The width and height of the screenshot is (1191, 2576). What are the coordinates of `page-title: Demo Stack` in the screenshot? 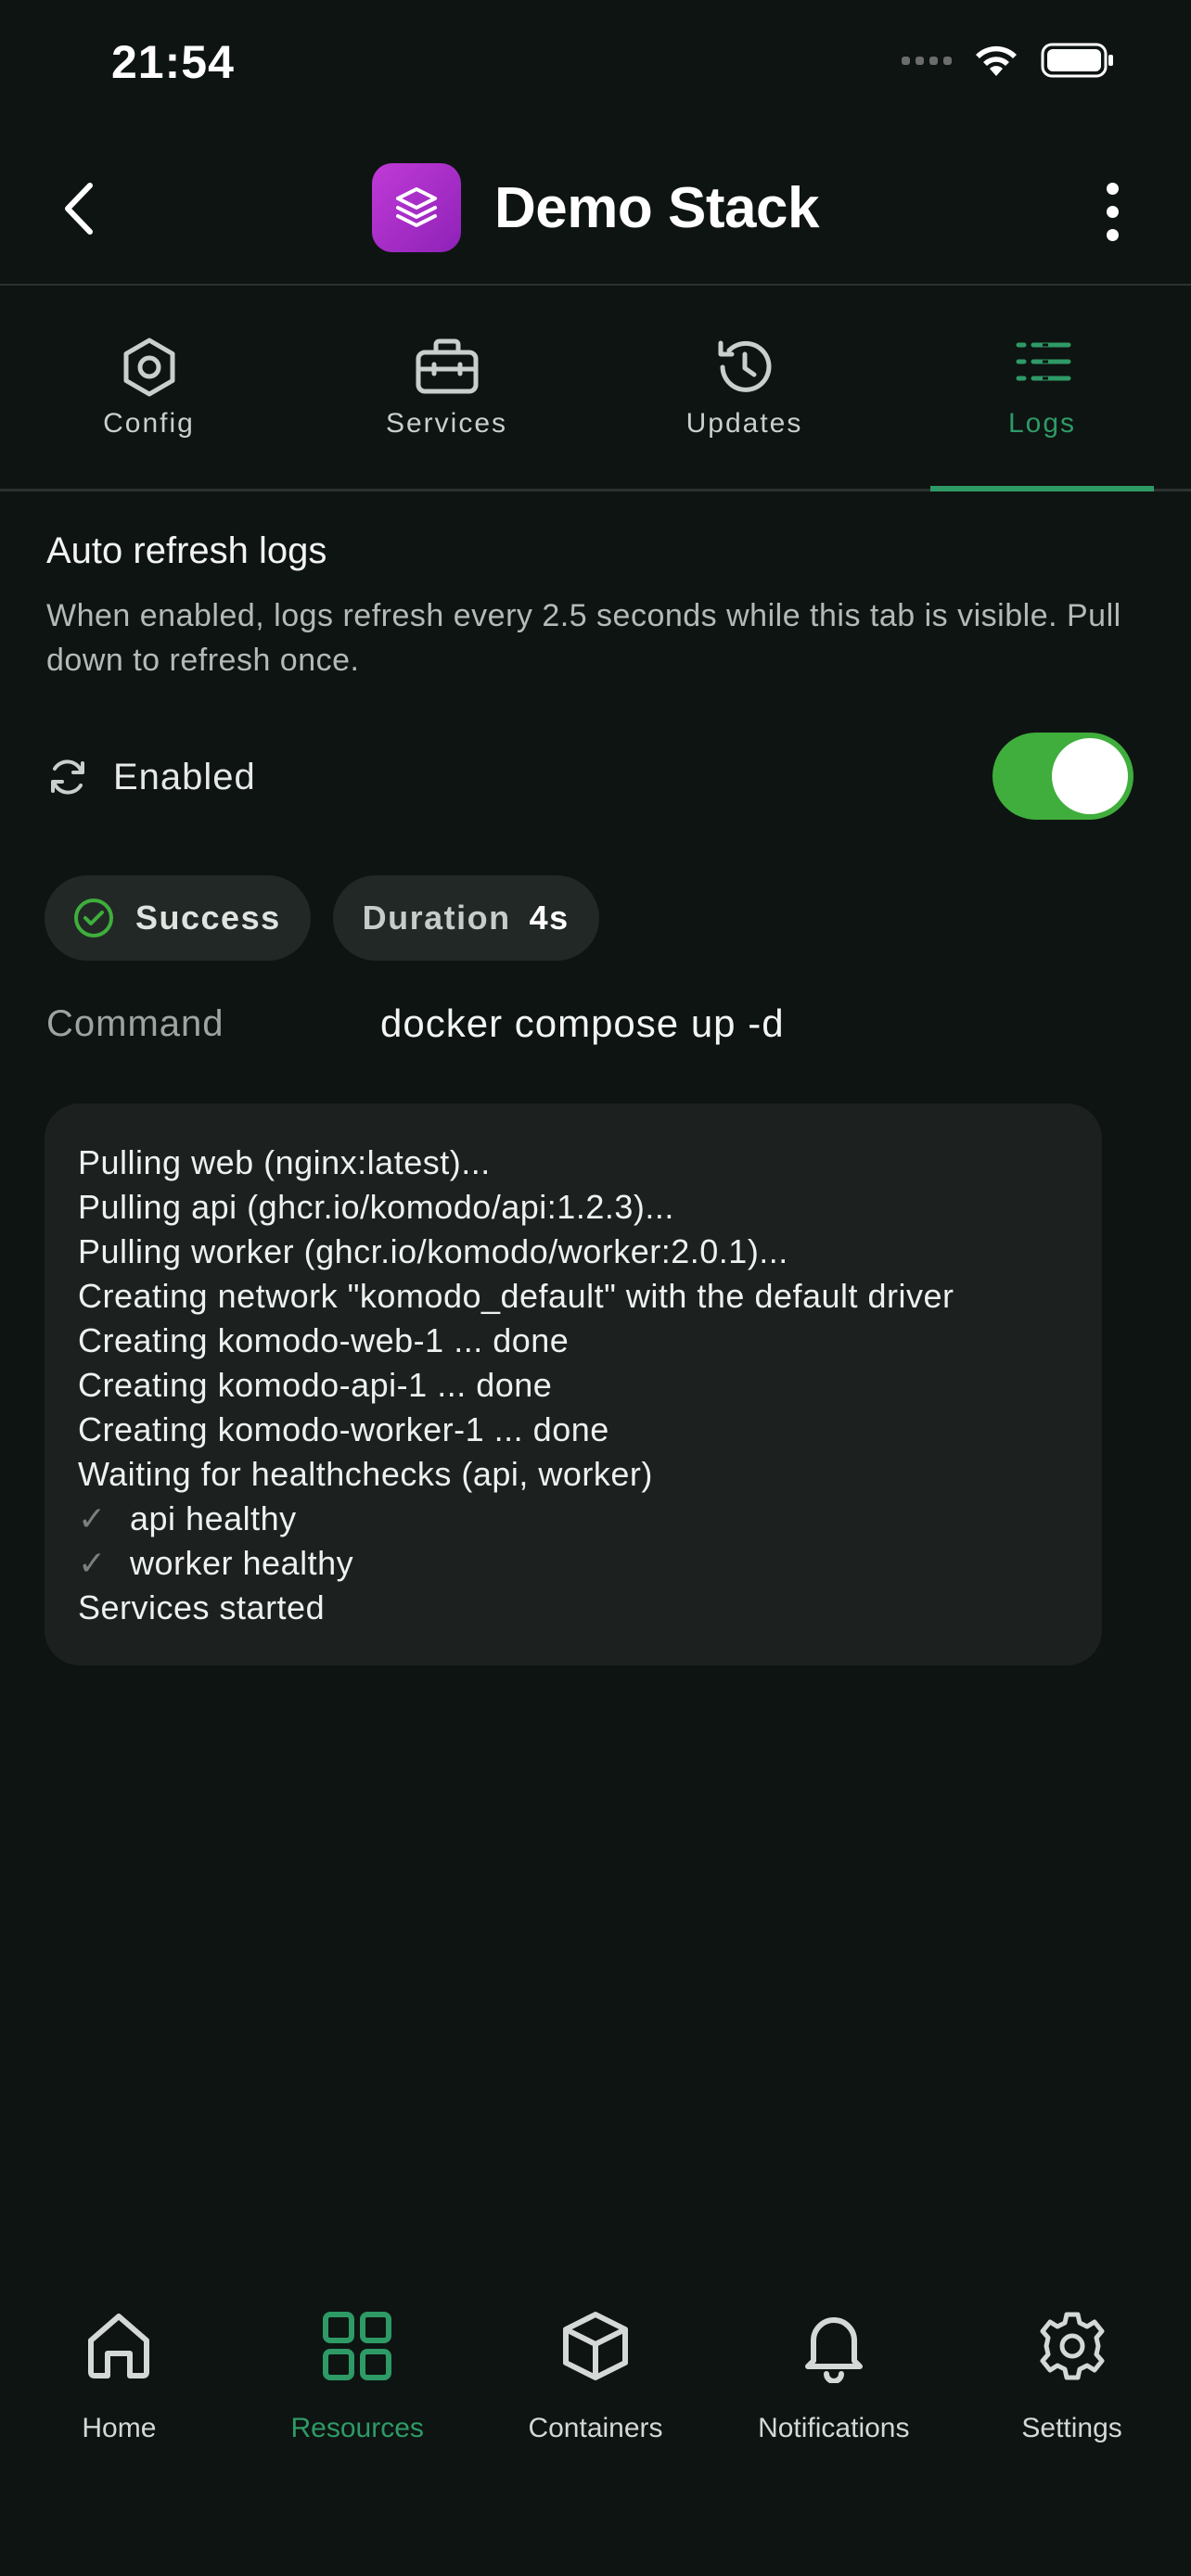 It's located at (656, 207).